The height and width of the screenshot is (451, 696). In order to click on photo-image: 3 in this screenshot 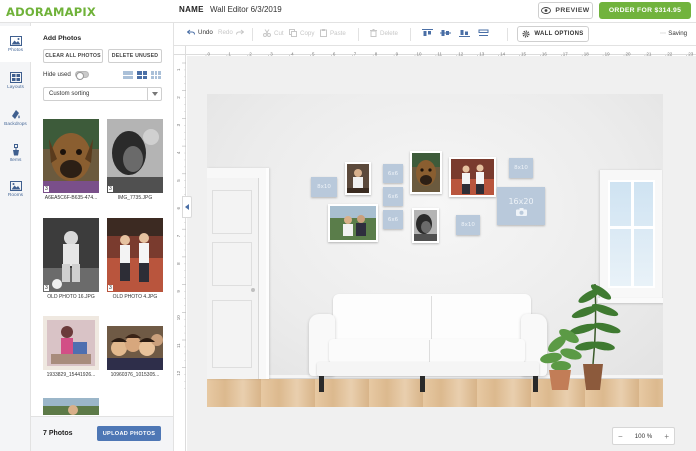, I will do `click(135, 255)`.